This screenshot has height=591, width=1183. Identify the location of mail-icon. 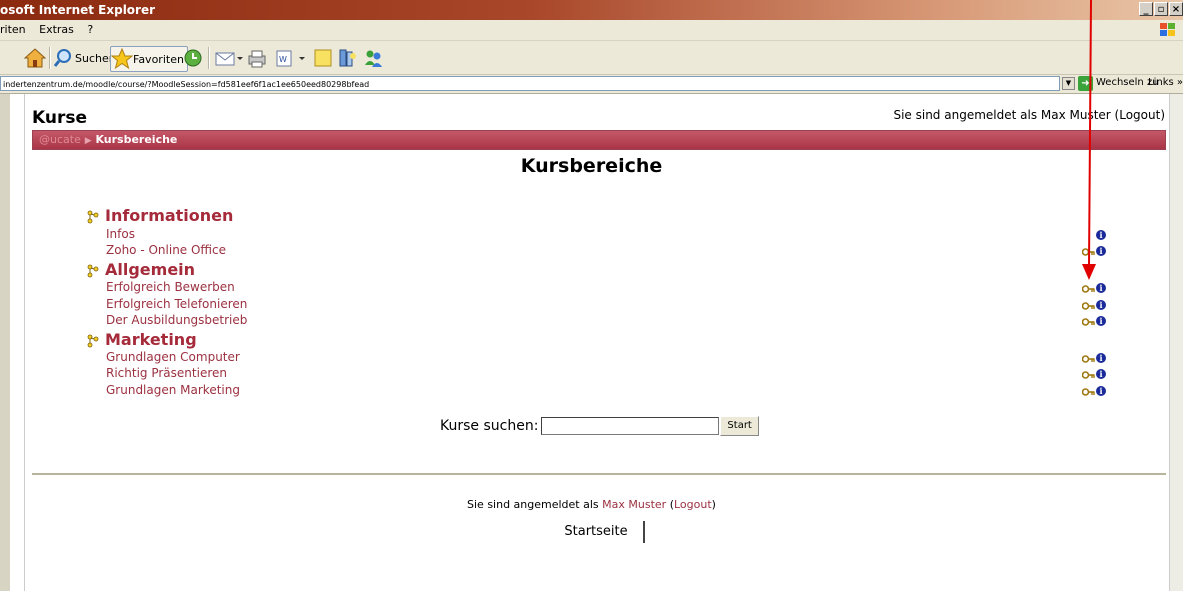
(229, 58).